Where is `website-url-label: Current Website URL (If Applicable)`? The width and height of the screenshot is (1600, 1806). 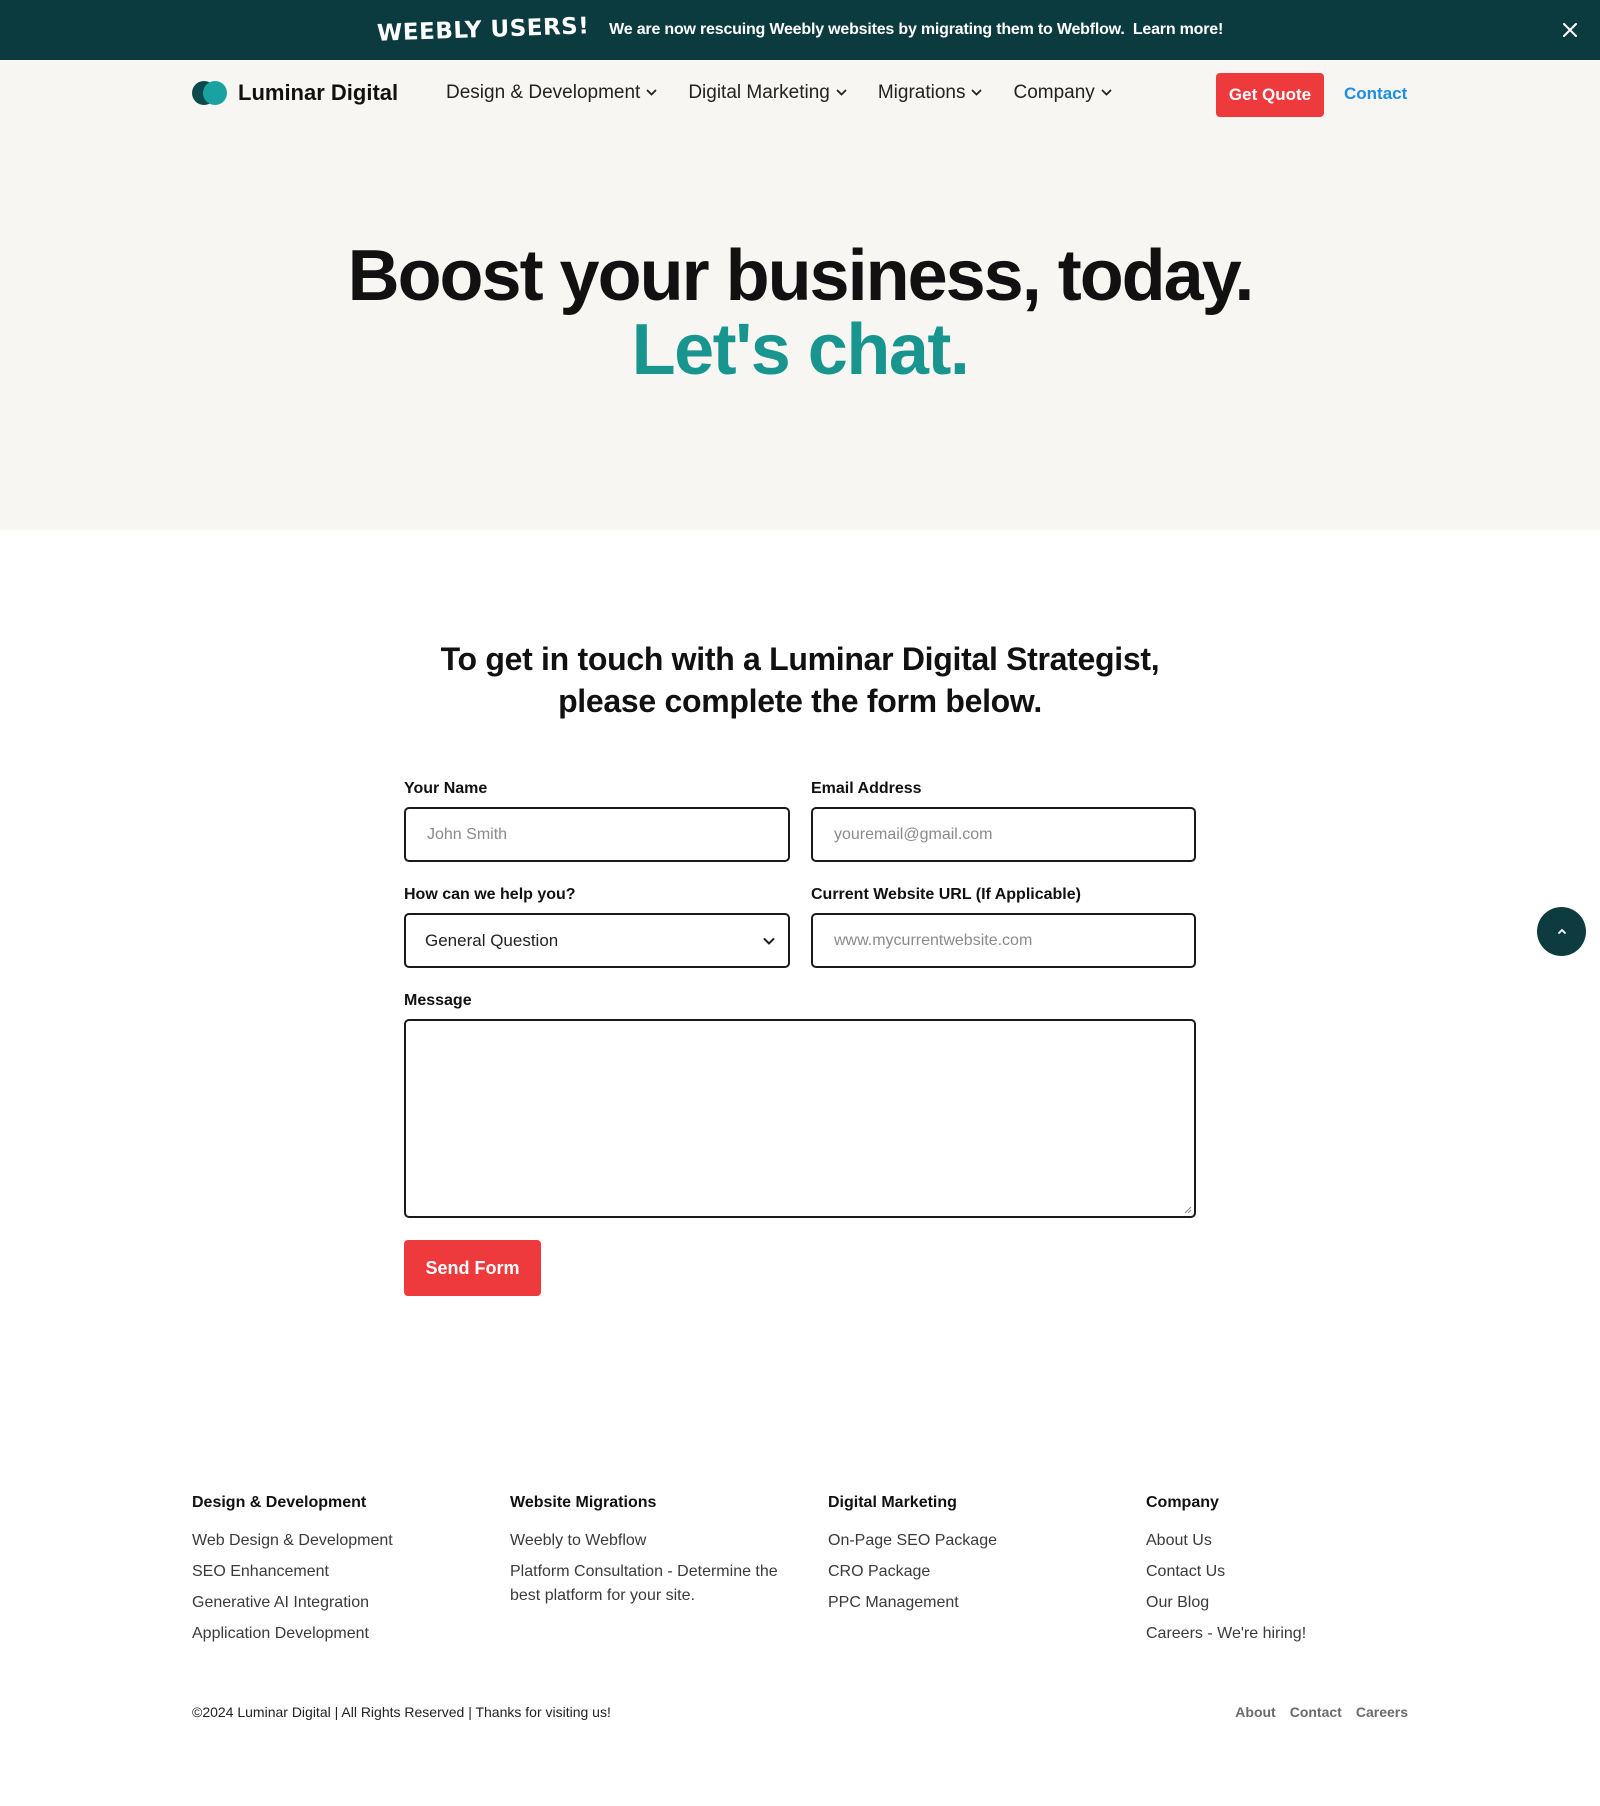
website-url-label: Current Website URL (If Applicable) is located at coordinates (946, 894).